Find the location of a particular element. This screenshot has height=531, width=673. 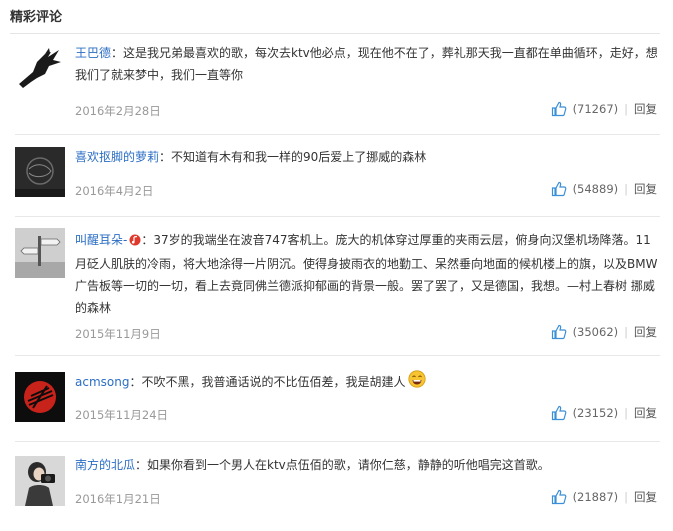

photographer-avatar is located at coordinates (40, 481).